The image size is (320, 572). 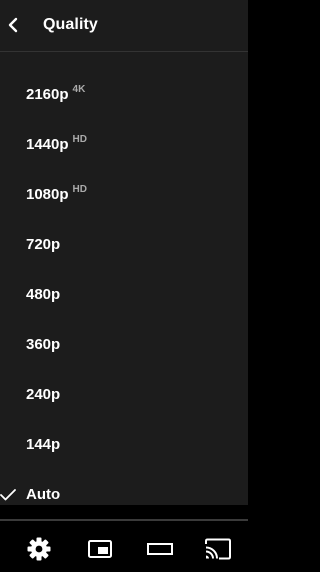 What do you see at coordinates (124, 512) in the screenshot?
I see `panel-gap` at bounding box center [124, 512].